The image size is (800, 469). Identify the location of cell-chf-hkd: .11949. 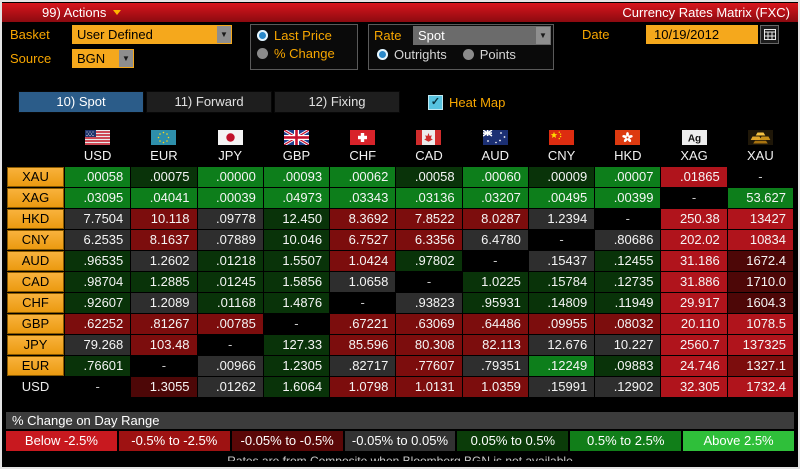
(628, 303).